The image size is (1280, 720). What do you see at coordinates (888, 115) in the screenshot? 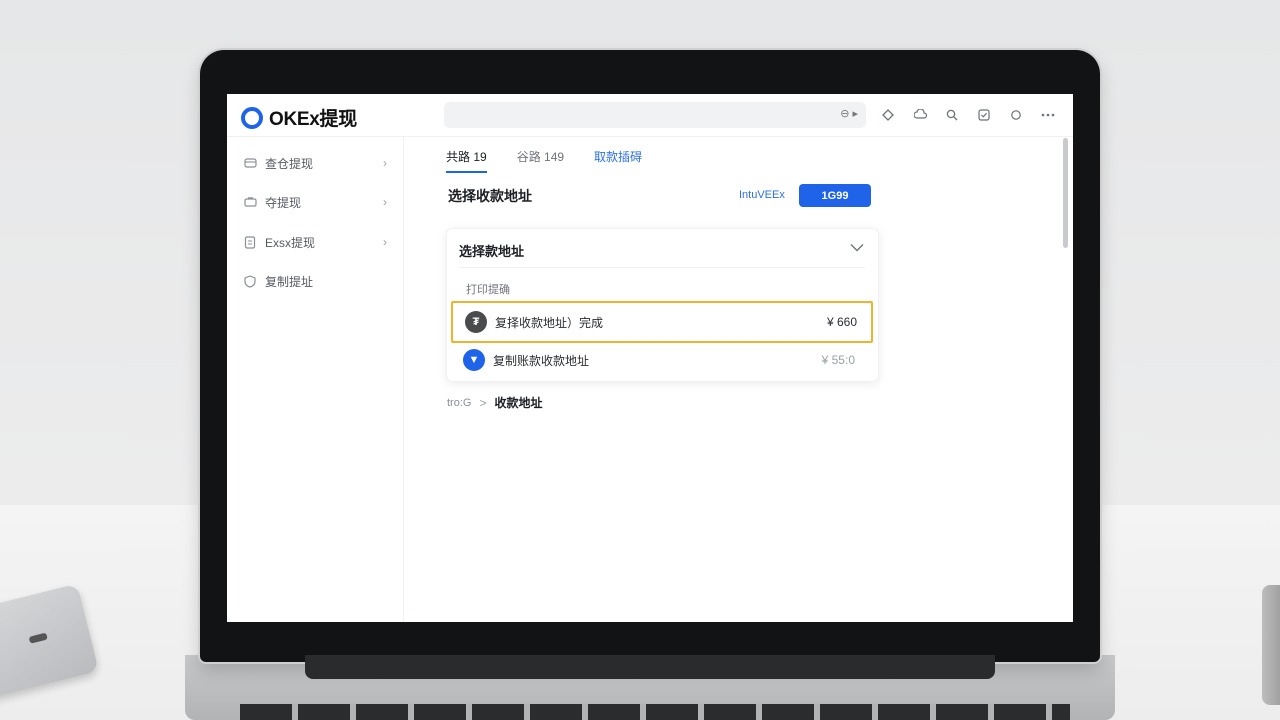
I see `diamond-icon` at bounding box center [888, 115].